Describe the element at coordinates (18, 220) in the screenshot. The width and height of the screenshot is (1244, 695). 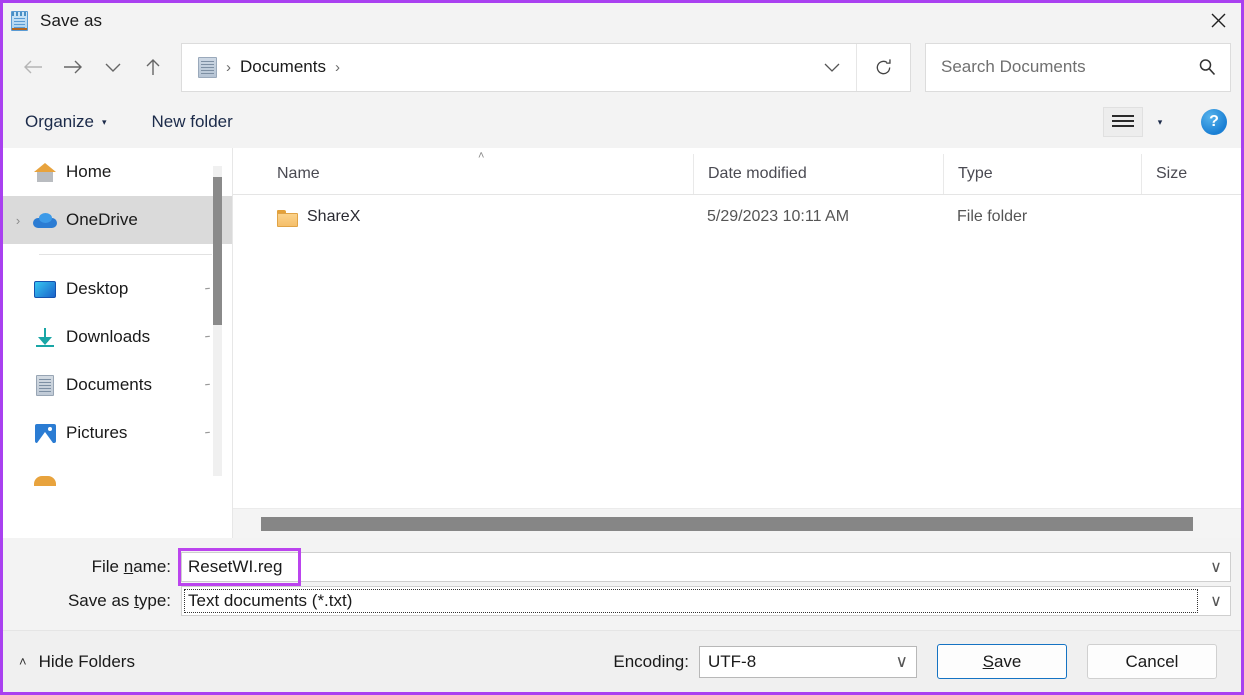
I see `chevron-right-icon: ›` at that location.